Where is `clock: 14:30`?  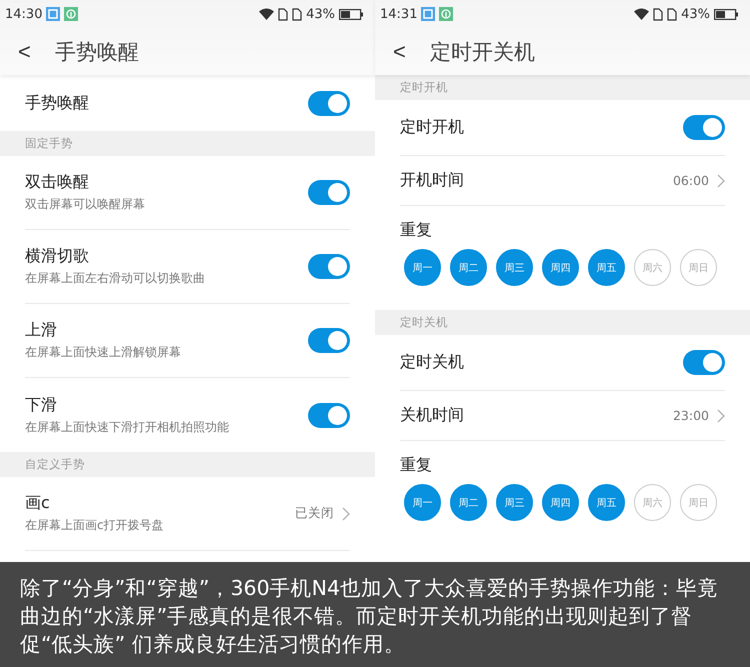
clock: 14:30 is located at coordinates (23, 14).